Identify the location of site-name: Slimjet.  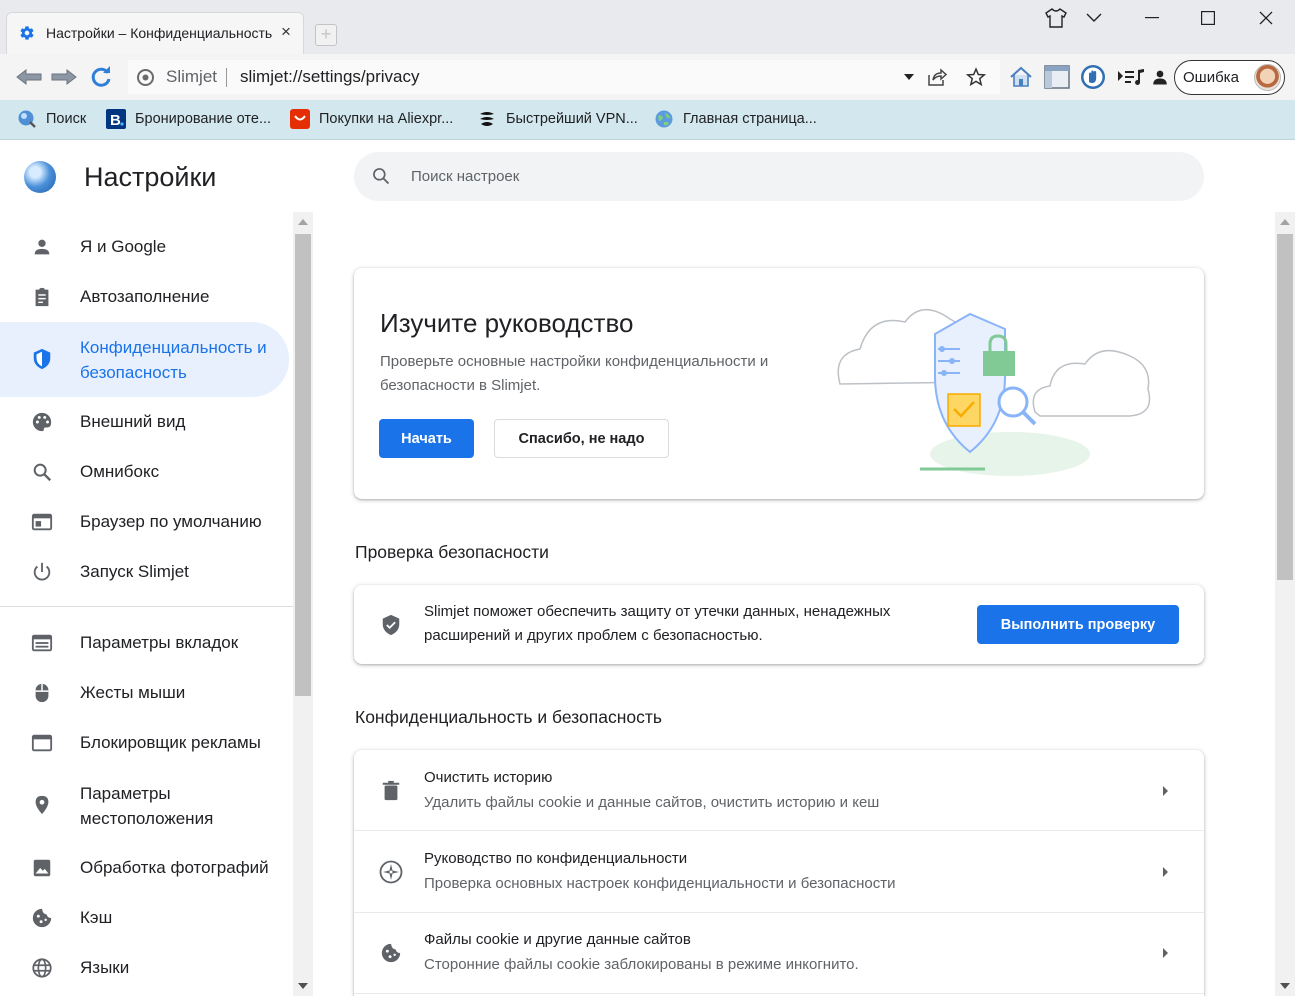
(192, 76).